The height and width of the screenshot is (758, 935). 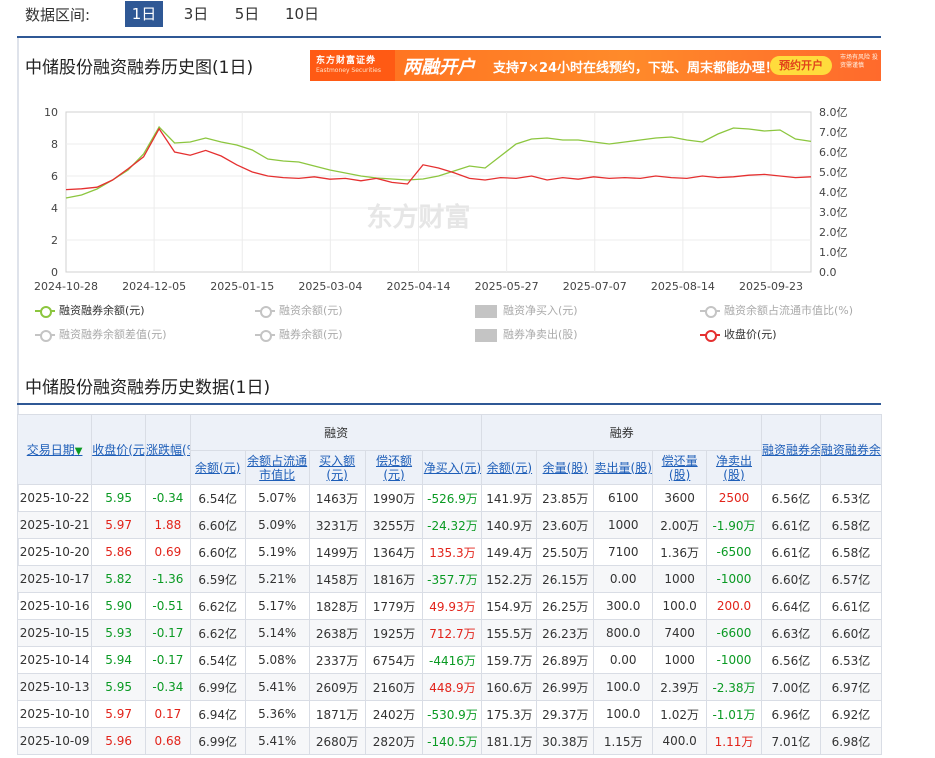 I want to click on table-cell: 5.41%, so click(x=277, y=687).